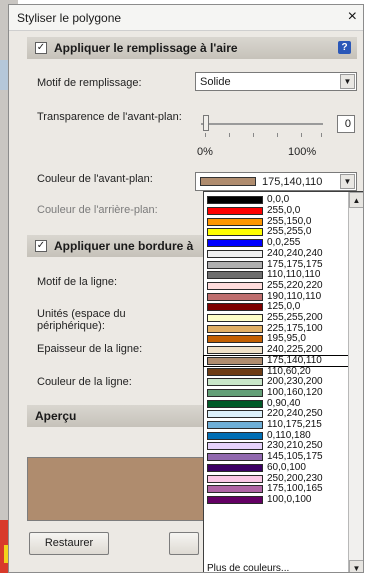 Image resolution: width=369 pixels, height=573 pixels. I want to click on scroll-up-icon: ▲, so click(356, 200).